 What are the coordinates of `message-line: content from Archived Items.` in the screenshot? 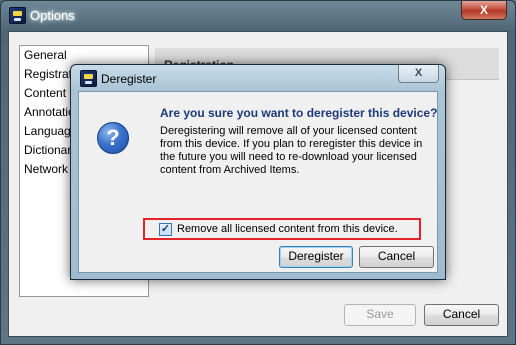 It's located at (230, 170).